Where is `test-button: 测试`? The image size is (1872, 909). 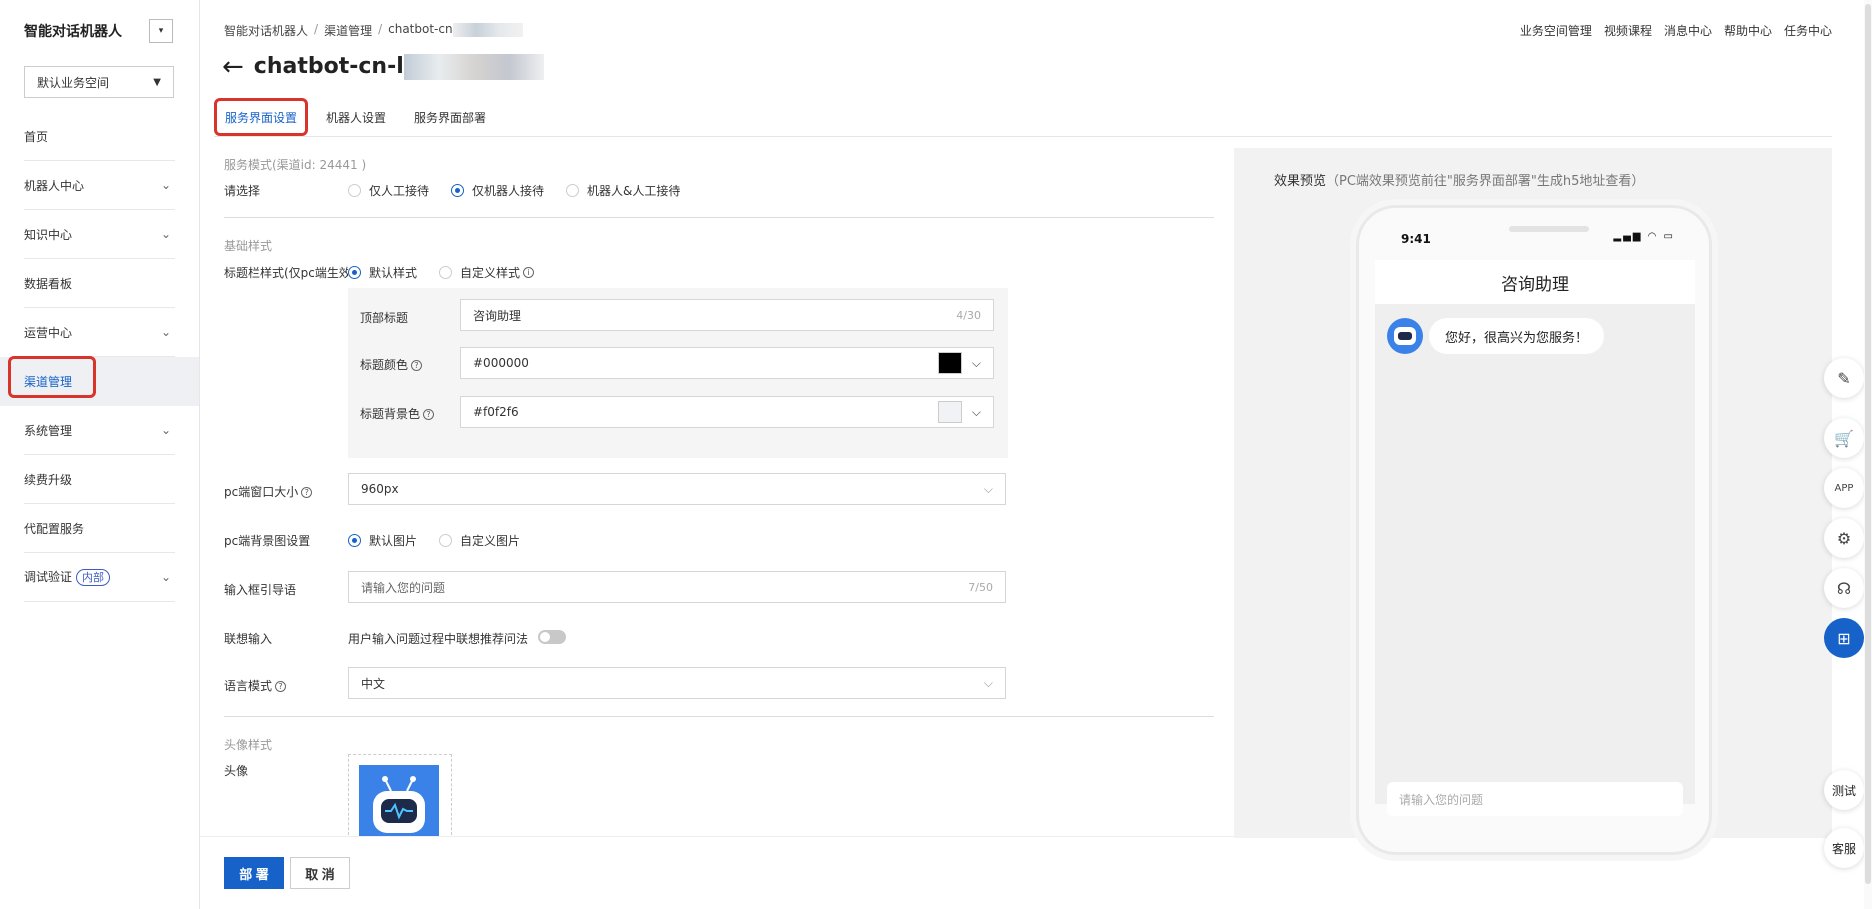
test-button: 测试 is located at coordinates (1844, 790).